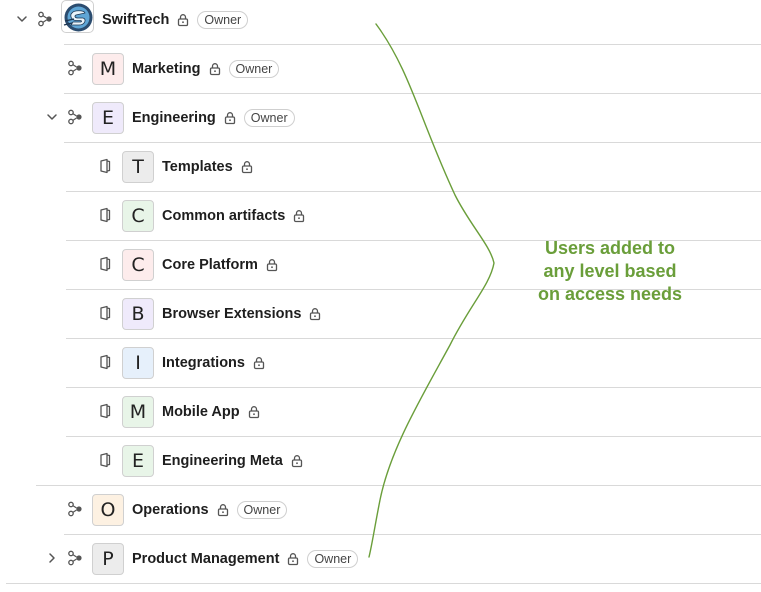  Describe the element at coordinates (210, 265) in the screenshot. I see `tree-row-label: Core Platform` at that location.